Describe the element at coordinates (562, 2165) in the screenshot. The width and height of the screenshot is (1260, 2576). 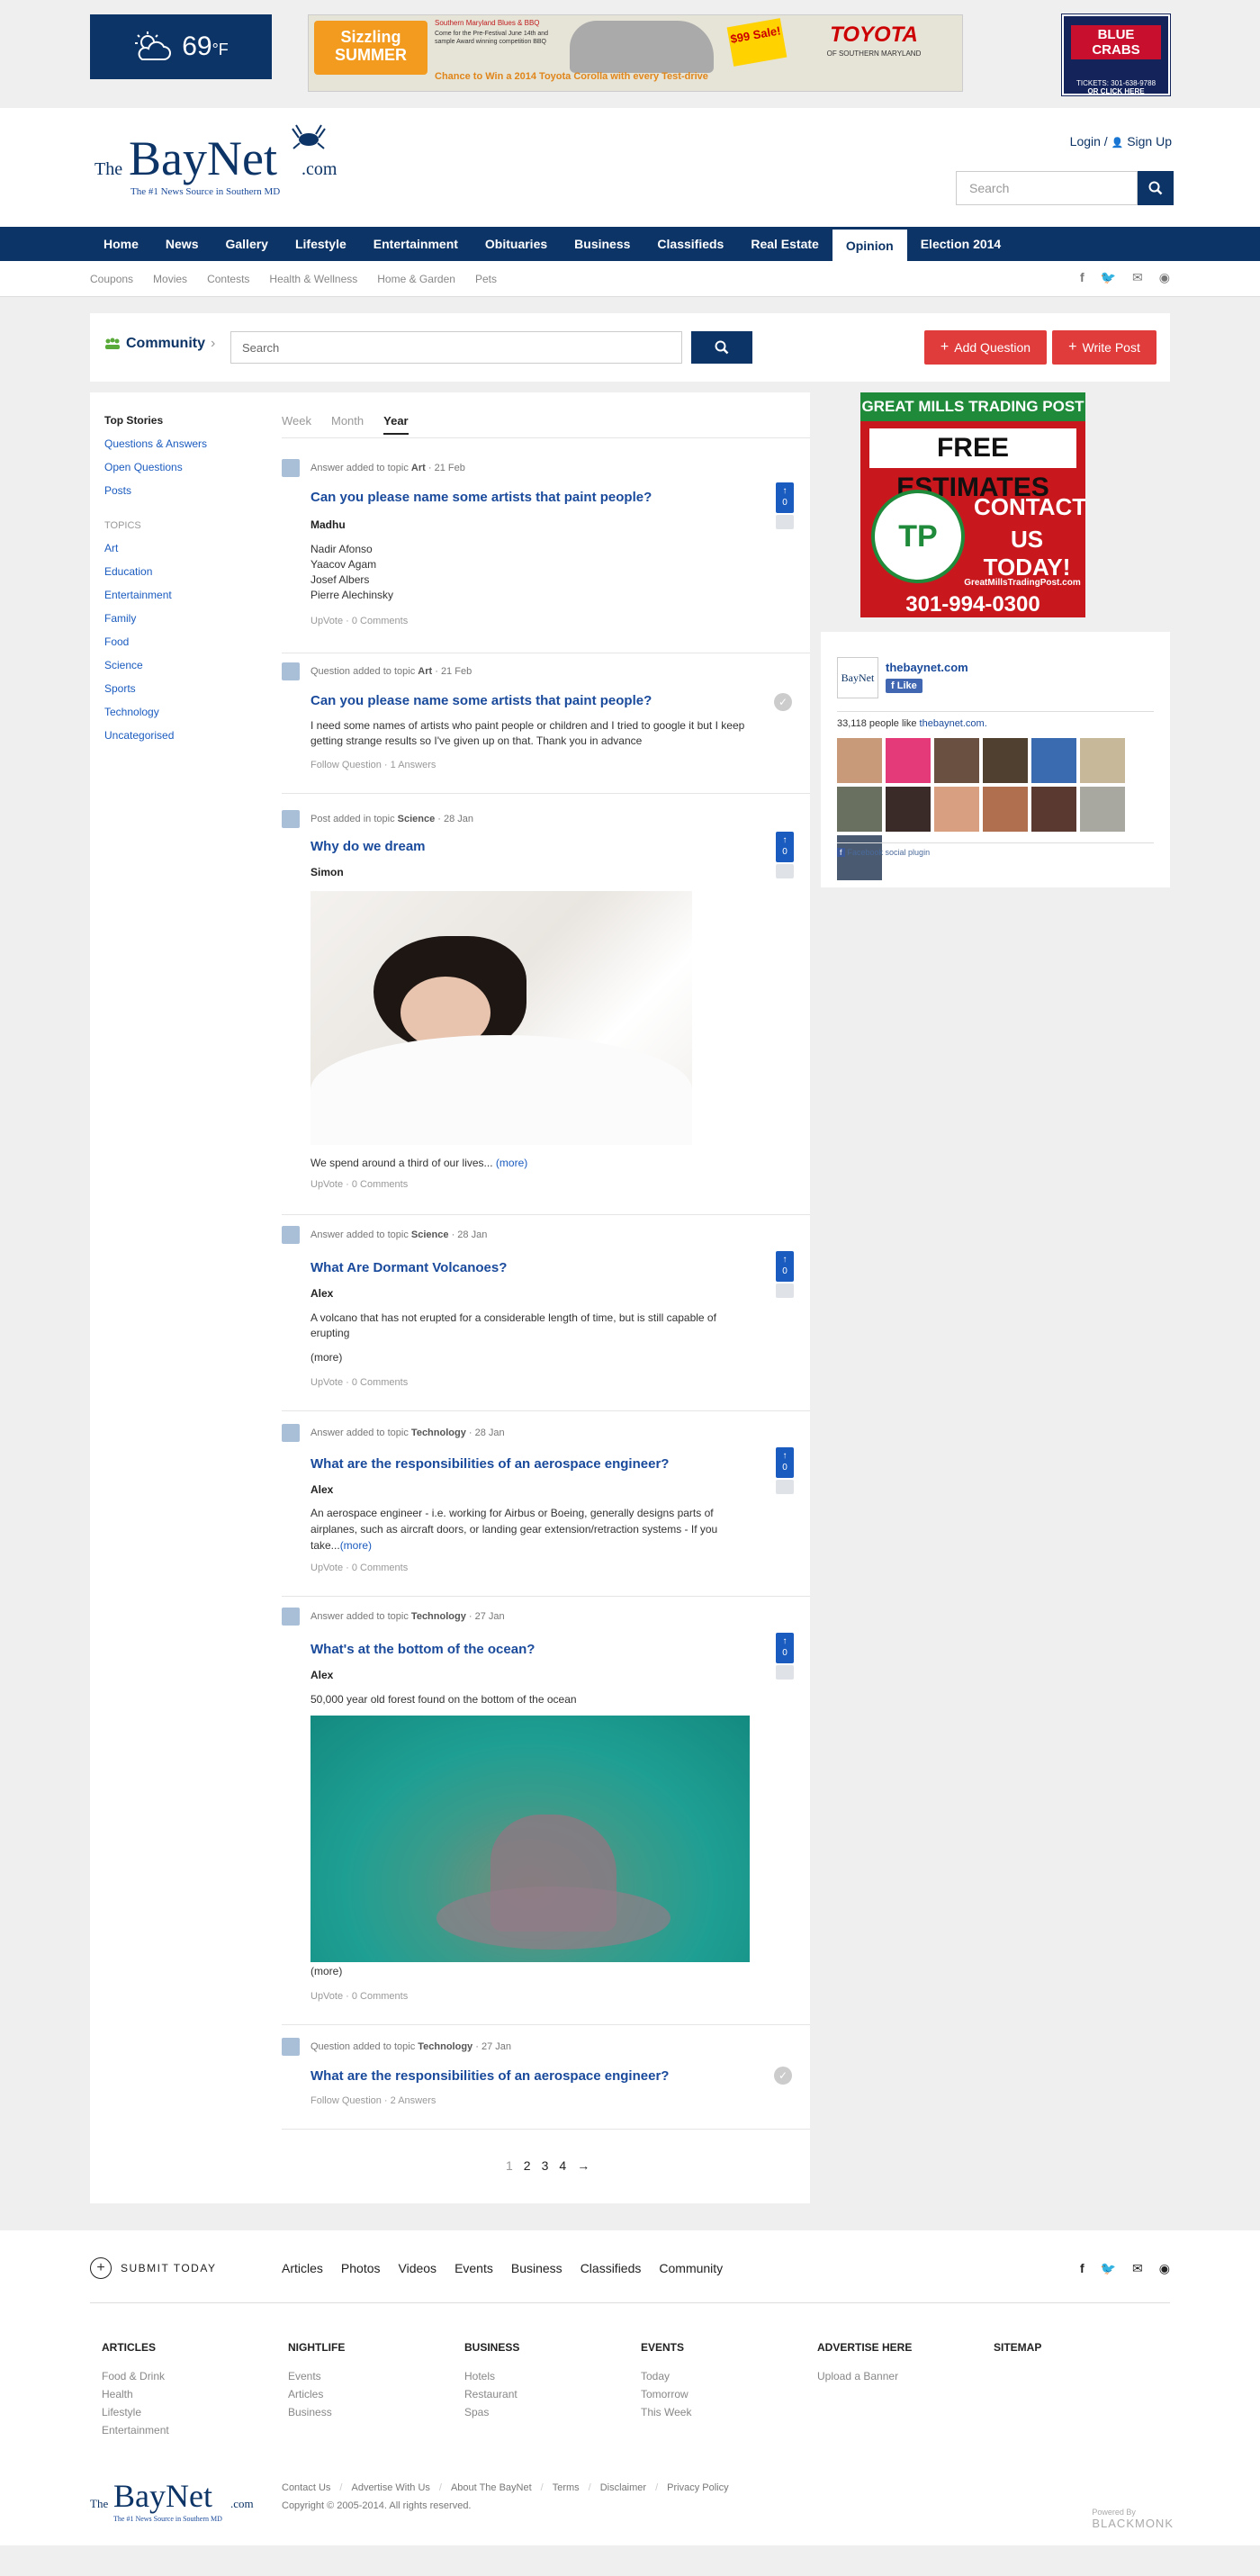
I see `page-4: 4` at that location.